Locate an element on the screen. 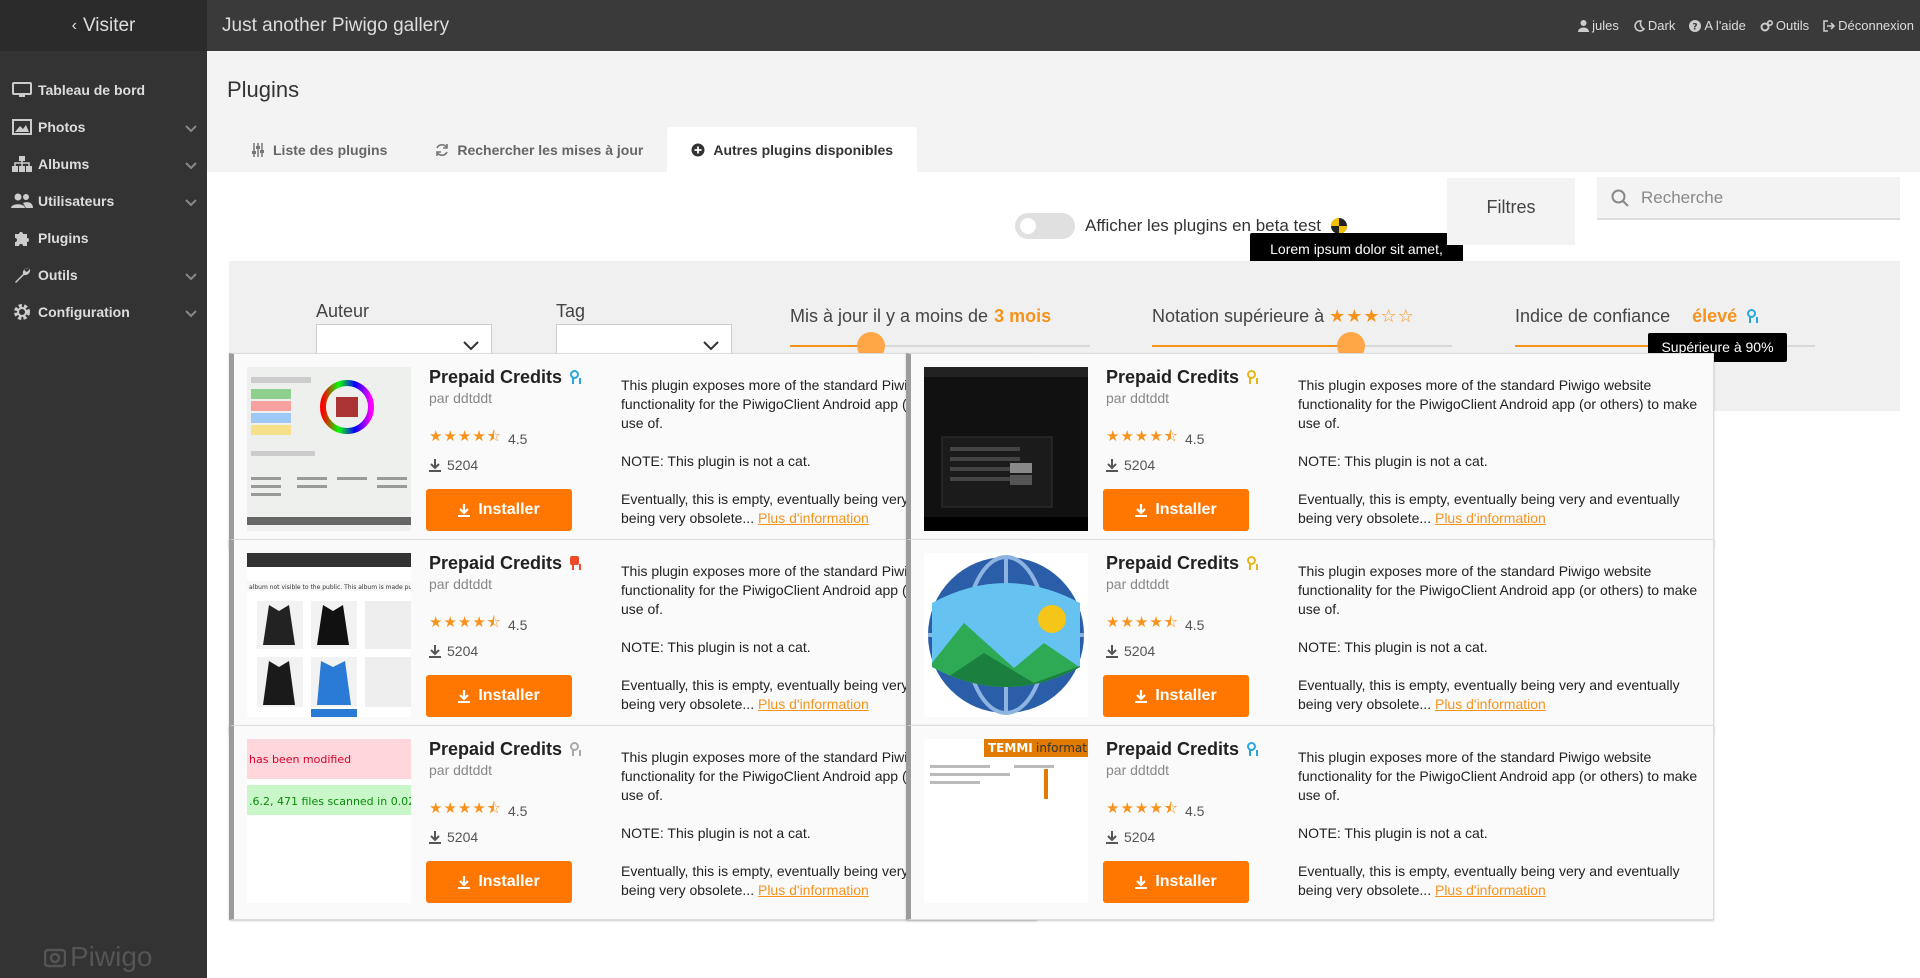  updated-label: Mis à jour il y a moins de is located at coordinates (889, 316).